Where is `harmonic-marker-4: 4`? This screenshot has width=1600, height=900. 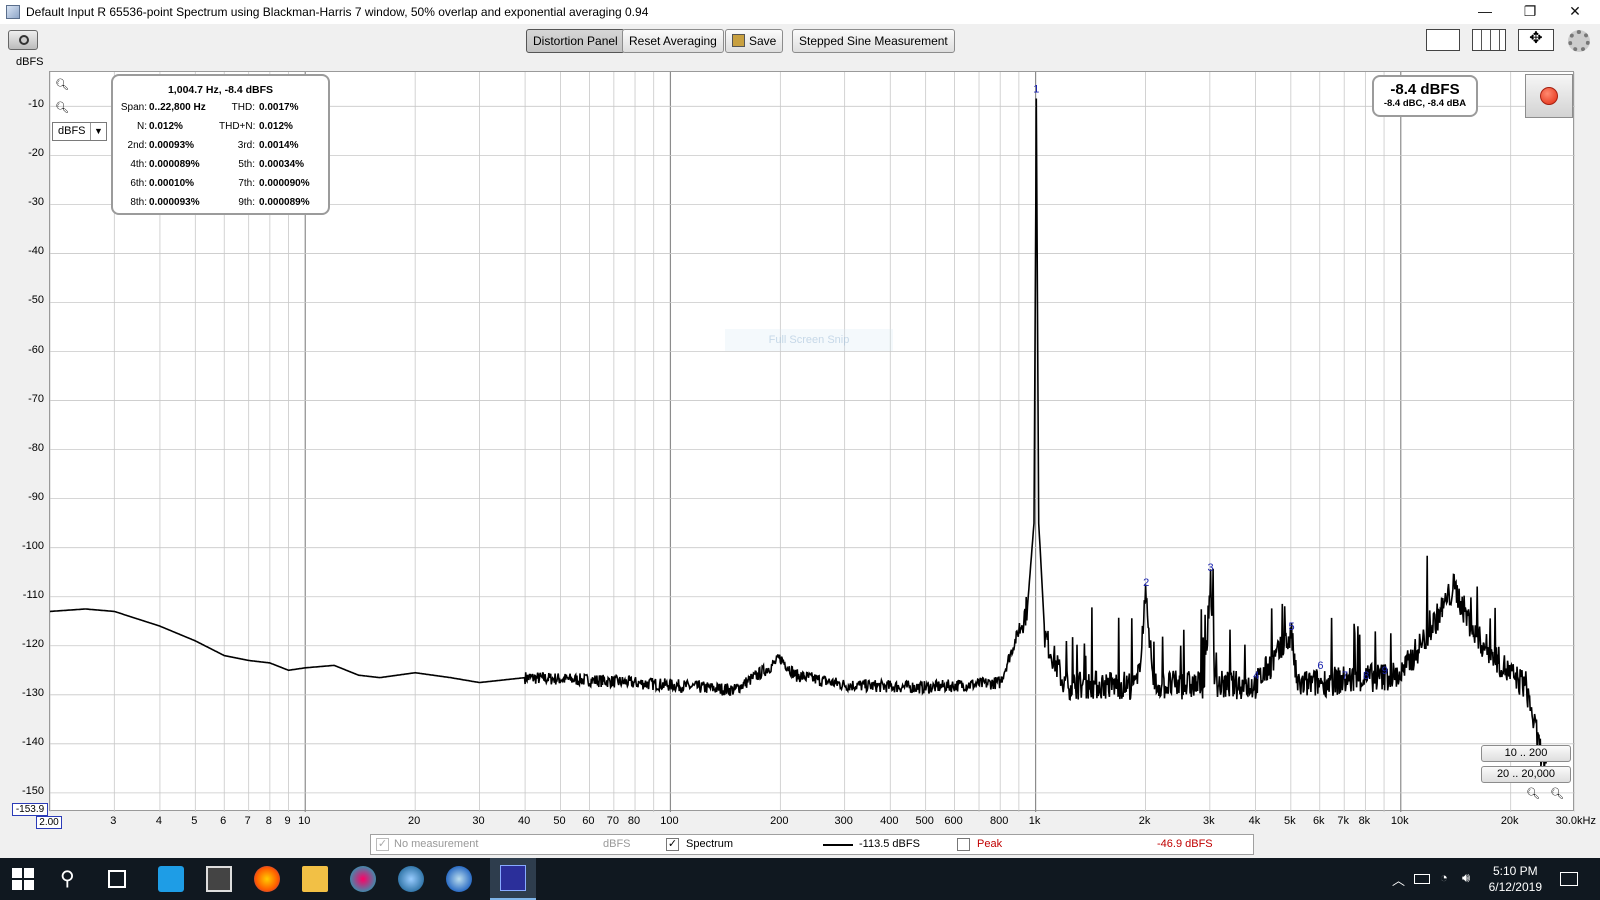
harmonic-marker-4: 4 is located at coordinates (1256, 676).